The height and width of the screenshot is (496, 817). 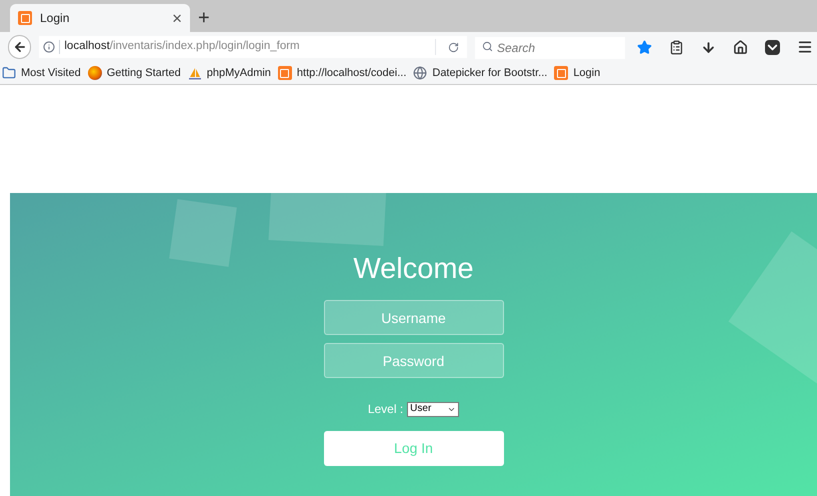 I want to click on tab-title: Login, so click(x=55, y=18).